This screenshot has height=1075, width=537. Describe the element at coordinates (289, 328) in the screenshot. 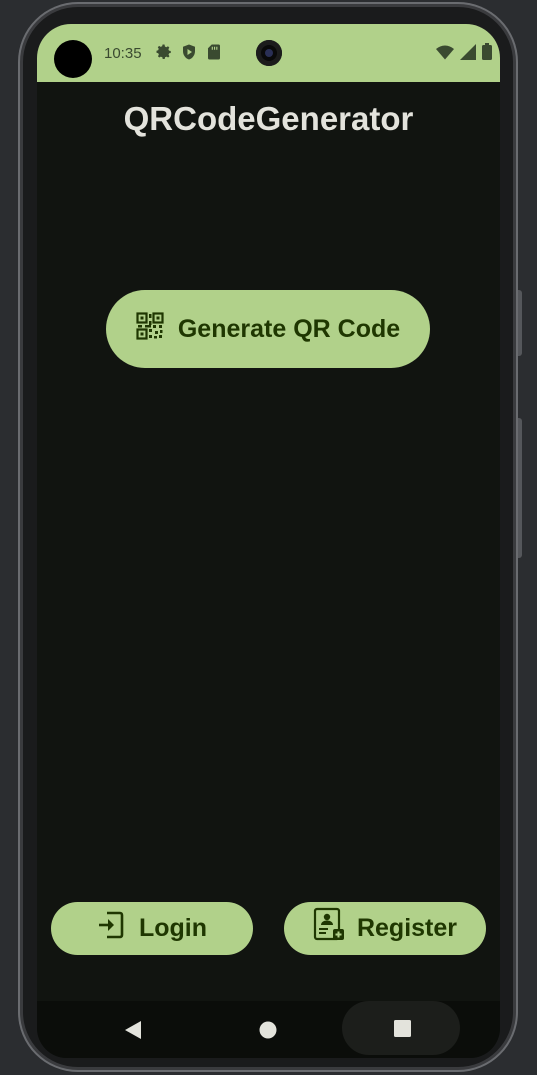

I see `generate-qr-label: Generate QR Code` at that location.